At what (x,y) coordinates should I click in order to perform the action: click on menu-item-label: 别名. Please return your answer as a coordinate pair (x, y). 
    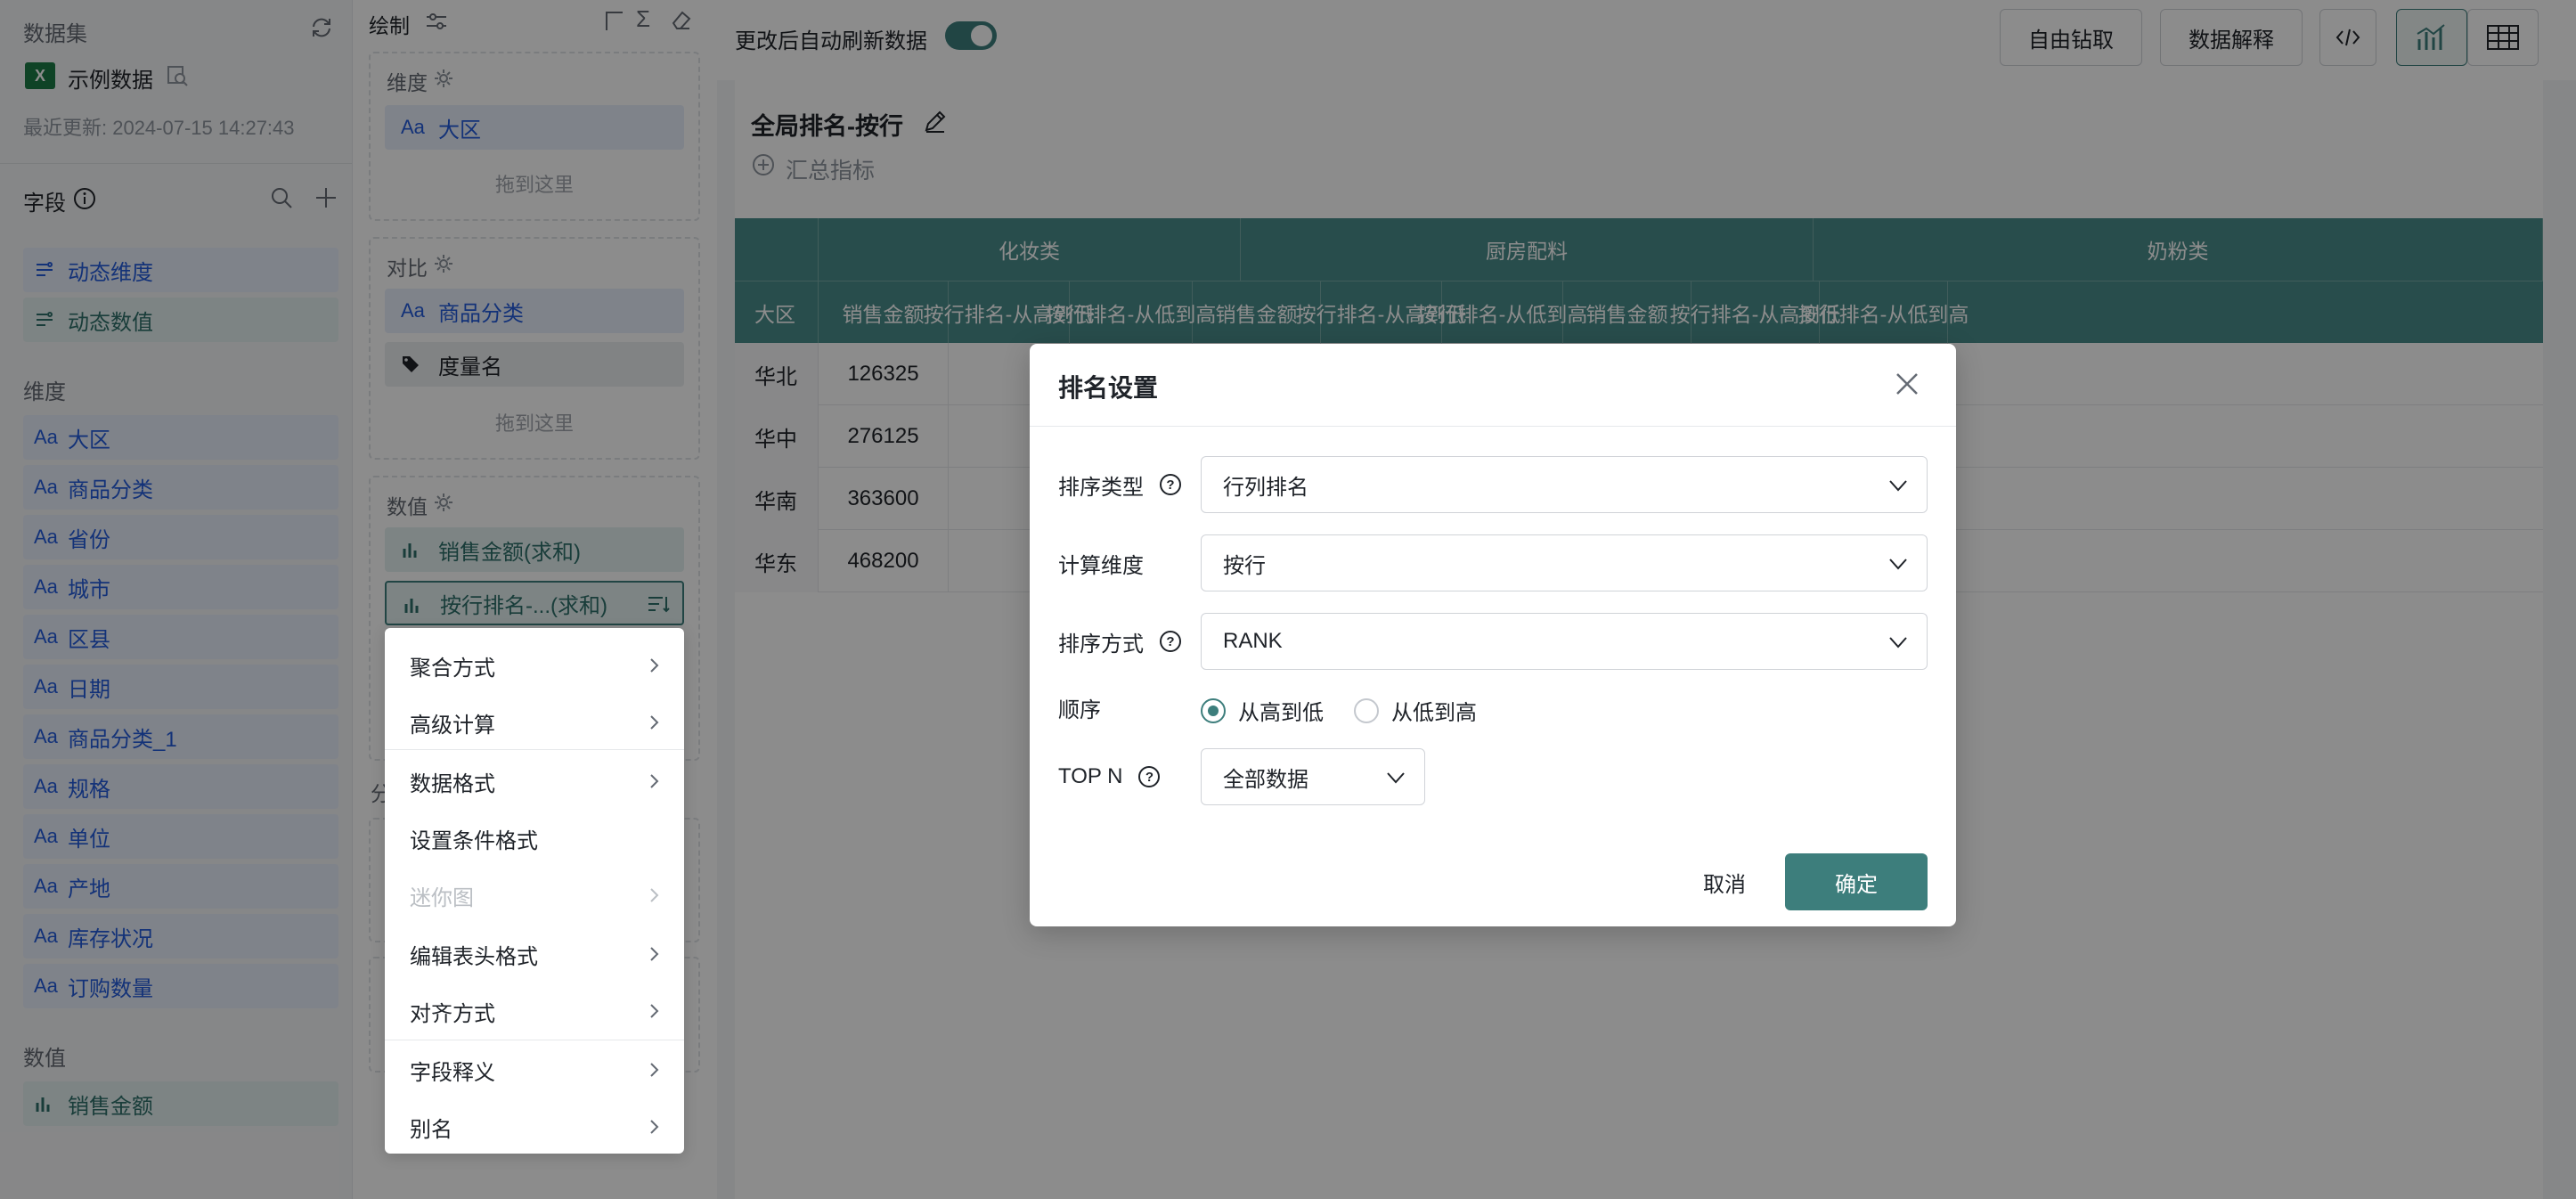
    Looking at the image, I should click on (431, 1130).